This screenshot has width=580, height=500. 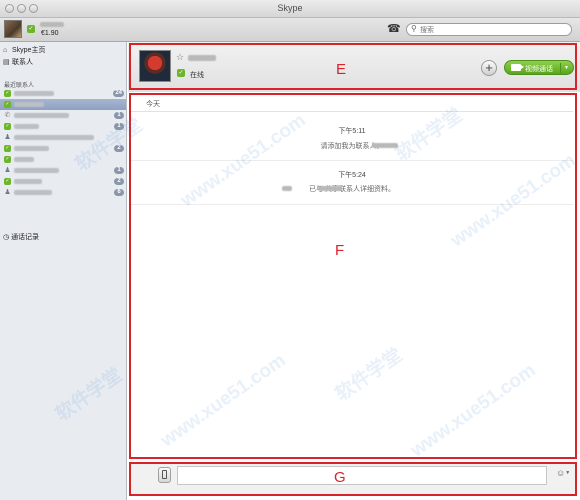 What do you see at coordinates (353, 66) in the screenshot?
I see `annotation-box-e` at bounding box center [353, 66].